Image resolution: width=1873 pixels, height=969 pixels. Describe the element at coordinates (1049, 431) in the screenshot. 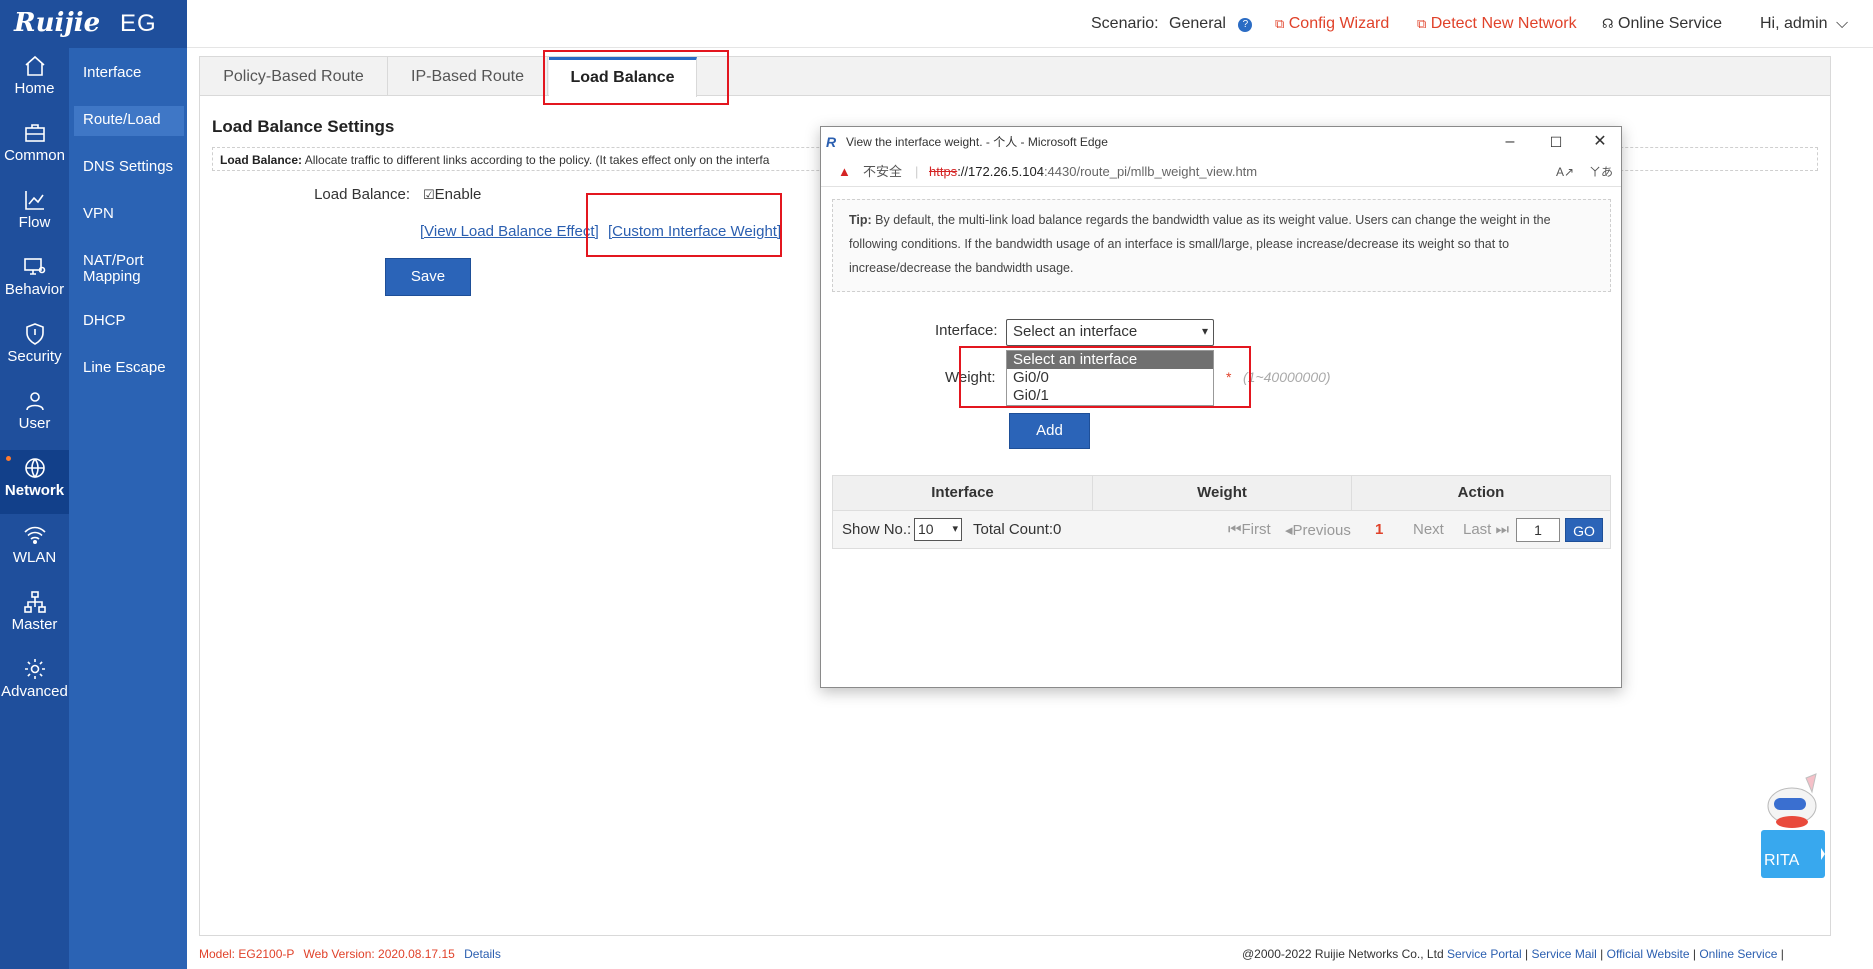

I see `add-button: Add` at that location.